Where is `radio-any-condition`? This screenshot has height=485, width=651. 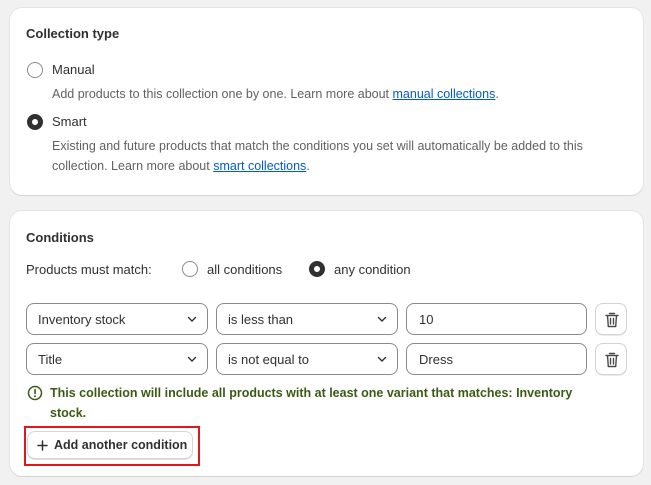 radio-any-condition is located at coordinates (317, 269).